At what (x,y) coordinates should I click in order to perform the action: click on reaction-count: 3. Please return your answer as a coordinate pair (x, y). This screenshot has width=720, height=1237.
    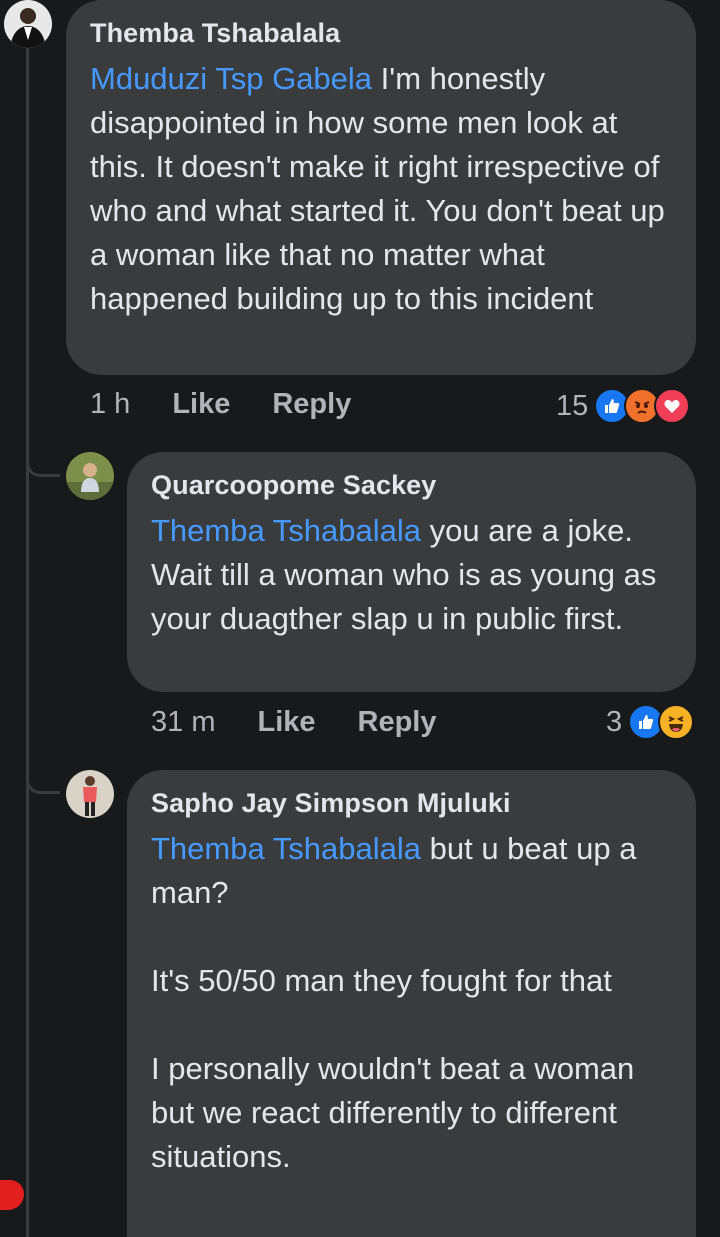
    Looking at the image, I should click on (614, 721).